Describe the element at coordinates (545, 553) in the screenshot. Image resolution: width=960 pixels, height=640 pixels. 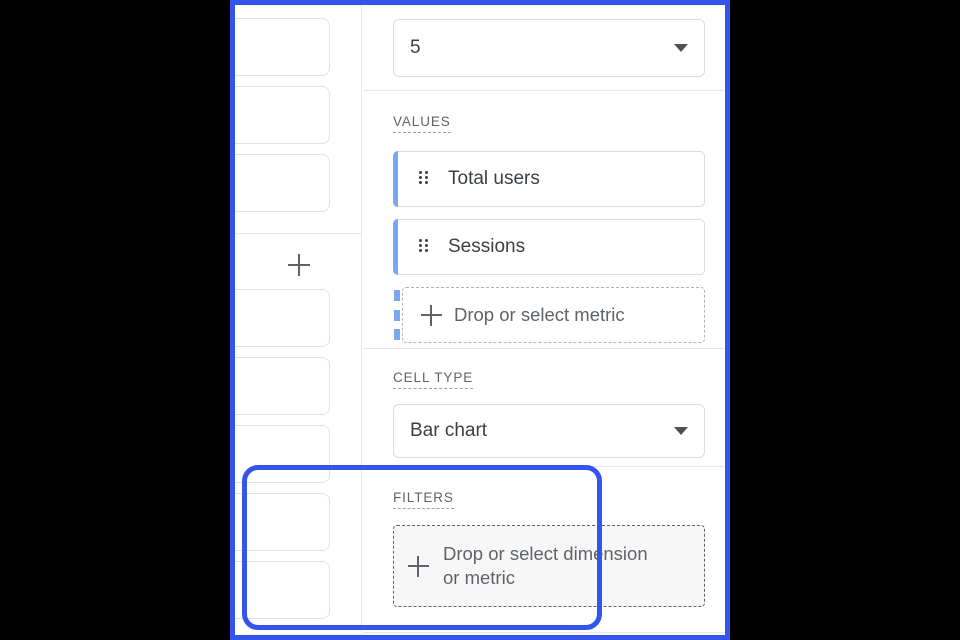
I see `filter-dropzone-label-line1: Drop or select dimension` at that location.